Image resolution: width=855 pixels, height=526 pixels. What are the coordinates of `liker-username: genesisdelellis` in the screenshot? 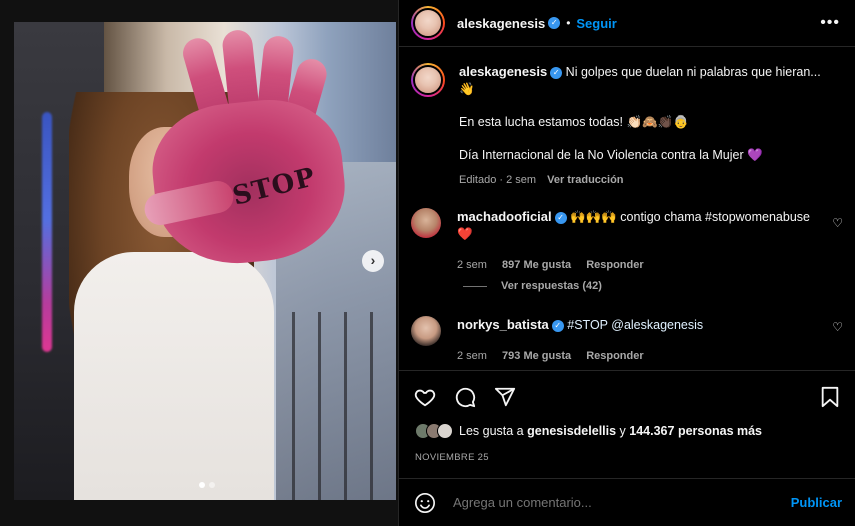 It's located at (571, 431).